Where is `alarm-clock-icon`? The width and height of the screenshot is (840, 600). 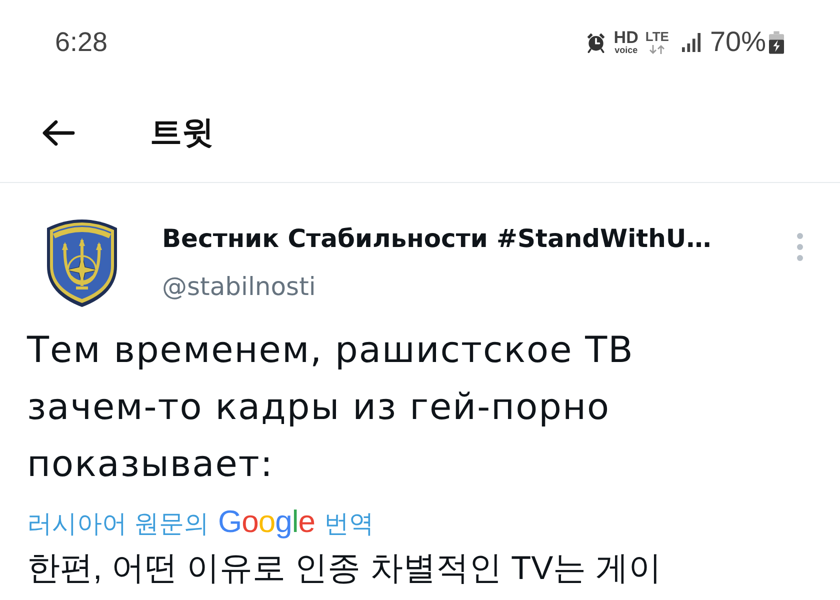 alarm-clock-icon is located at coordinates (595, 42).